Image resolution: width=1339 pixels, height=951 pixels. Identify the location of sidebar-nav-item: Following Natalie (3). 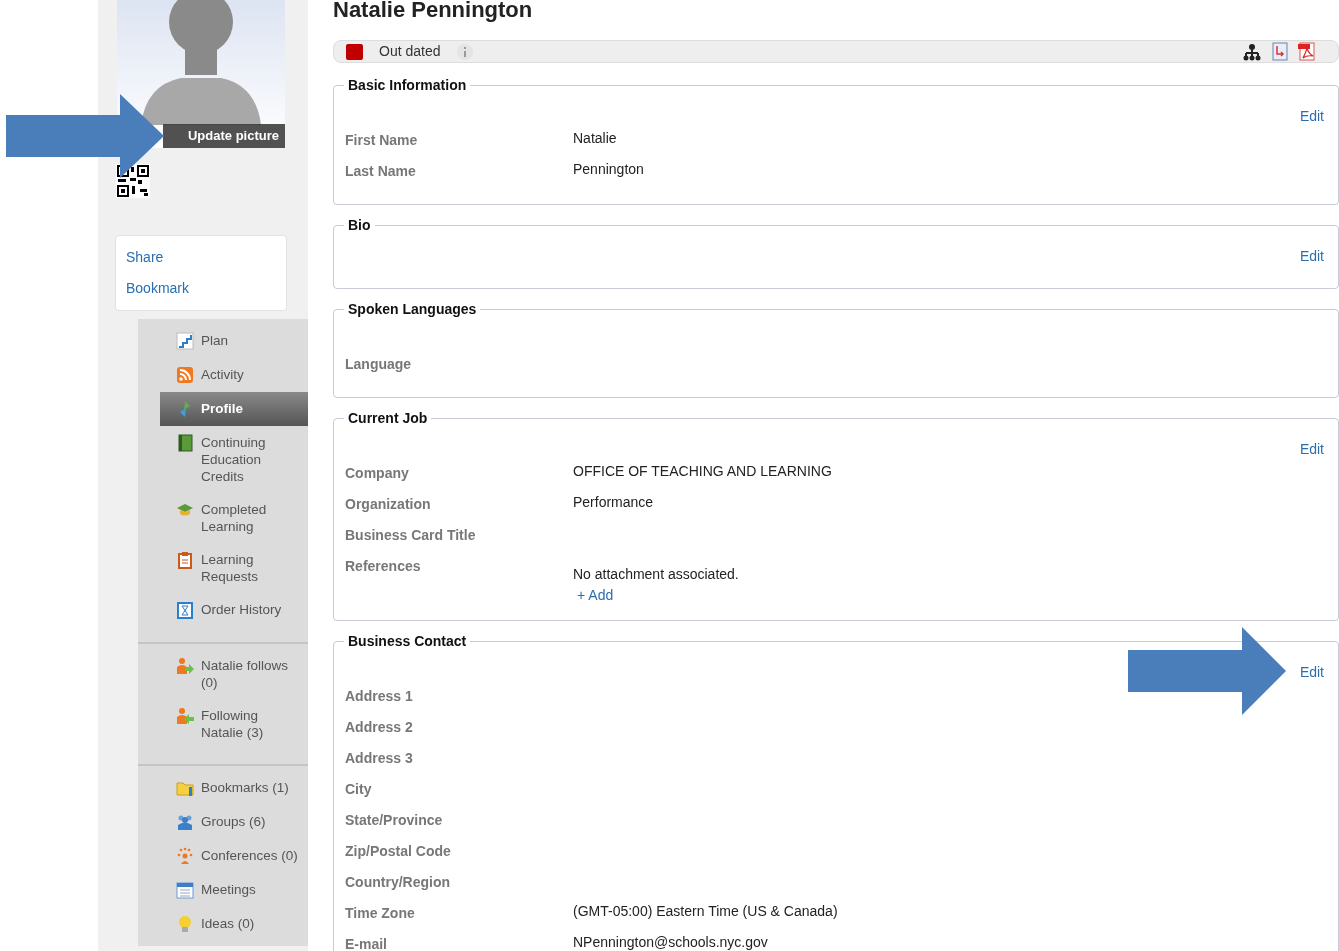
(223, 724).